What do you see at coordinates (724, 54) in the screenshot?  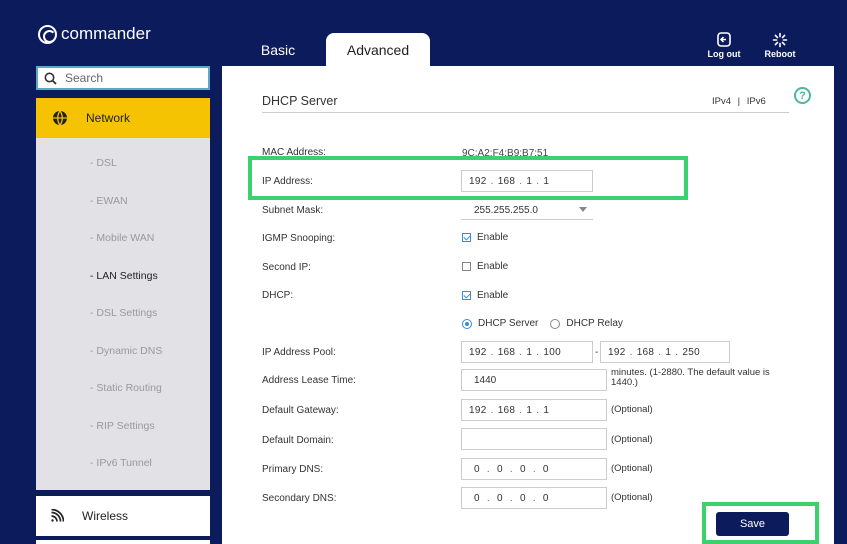 I see `logout-label: Log out` at bounding box center [724, 54].